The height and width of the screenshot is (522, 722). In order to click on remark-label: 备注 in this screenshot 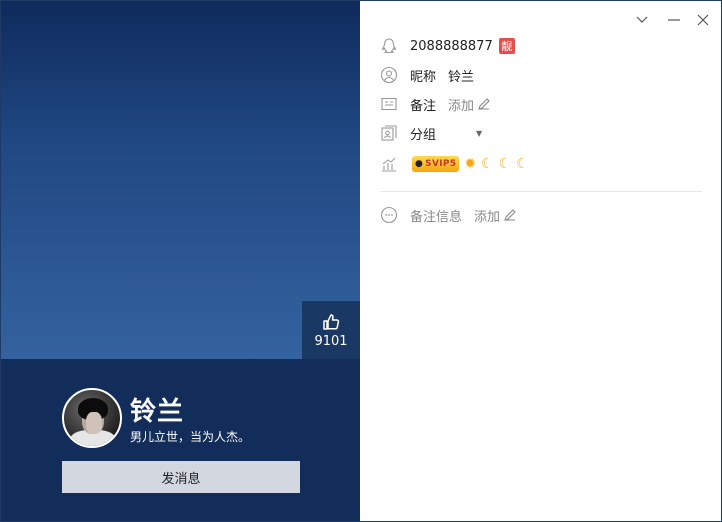, I will do `click(423, 106)`.